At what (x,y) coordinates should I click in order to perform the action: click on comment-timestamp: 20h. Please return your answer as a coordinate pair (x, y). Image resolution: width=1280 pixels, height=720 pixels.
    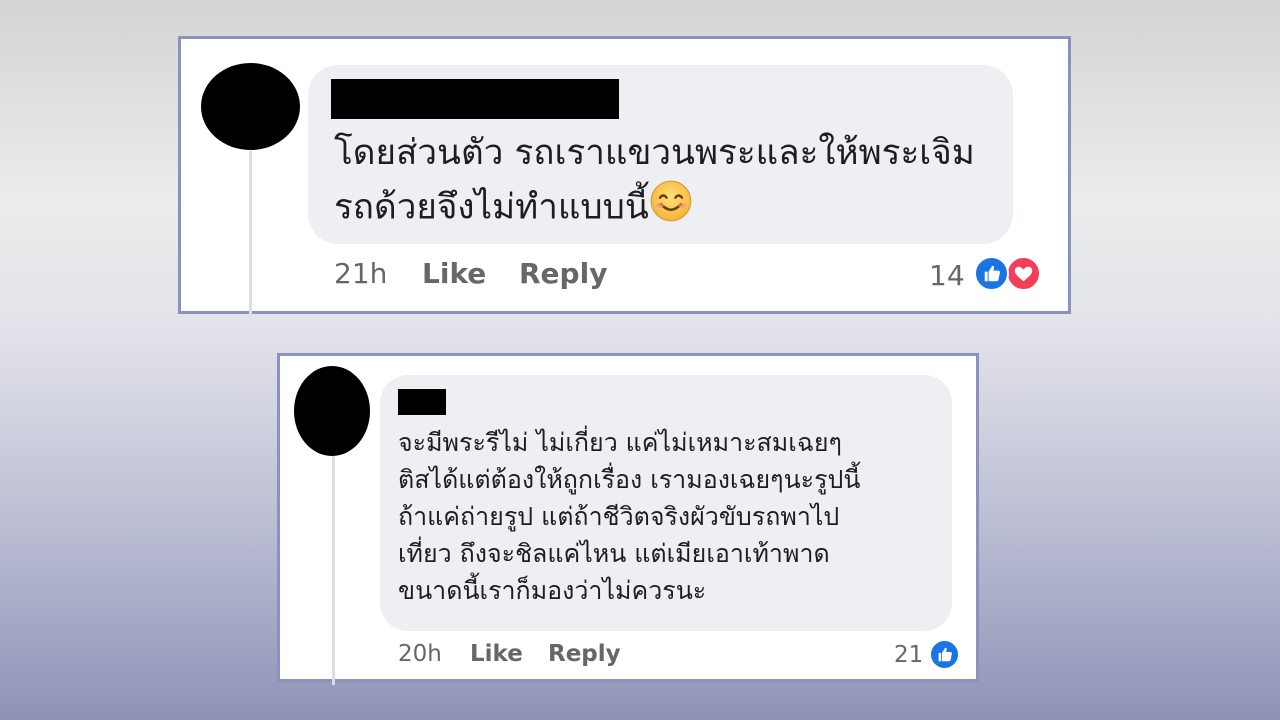
    Looking at the image, I should click on (420, 654).